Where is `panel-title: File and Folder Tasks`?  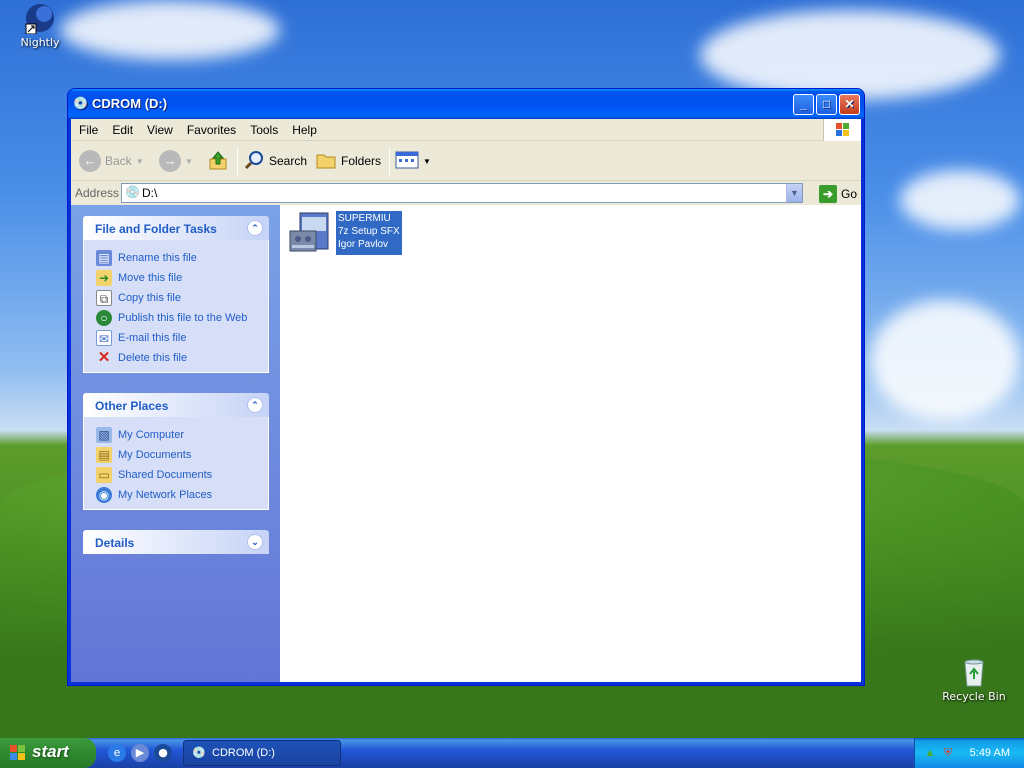 panel-title: File and Folder Tasks is located at coordinates (156, 229).